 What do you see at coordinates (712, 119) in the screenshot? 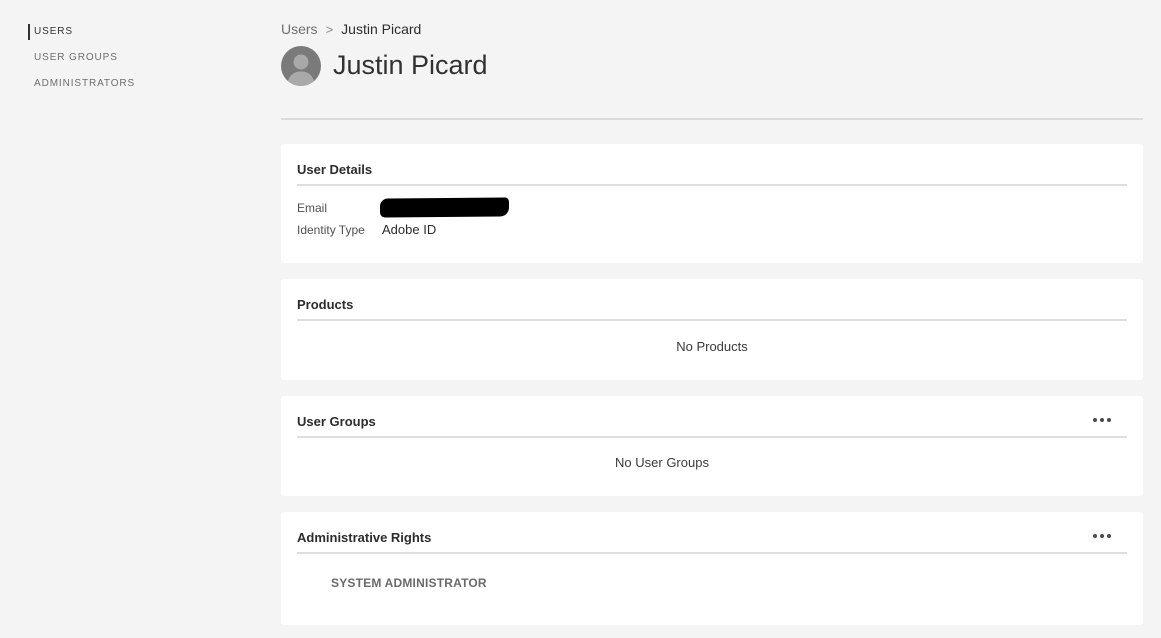
I see `header-divider` at bounding box center [712, 119].